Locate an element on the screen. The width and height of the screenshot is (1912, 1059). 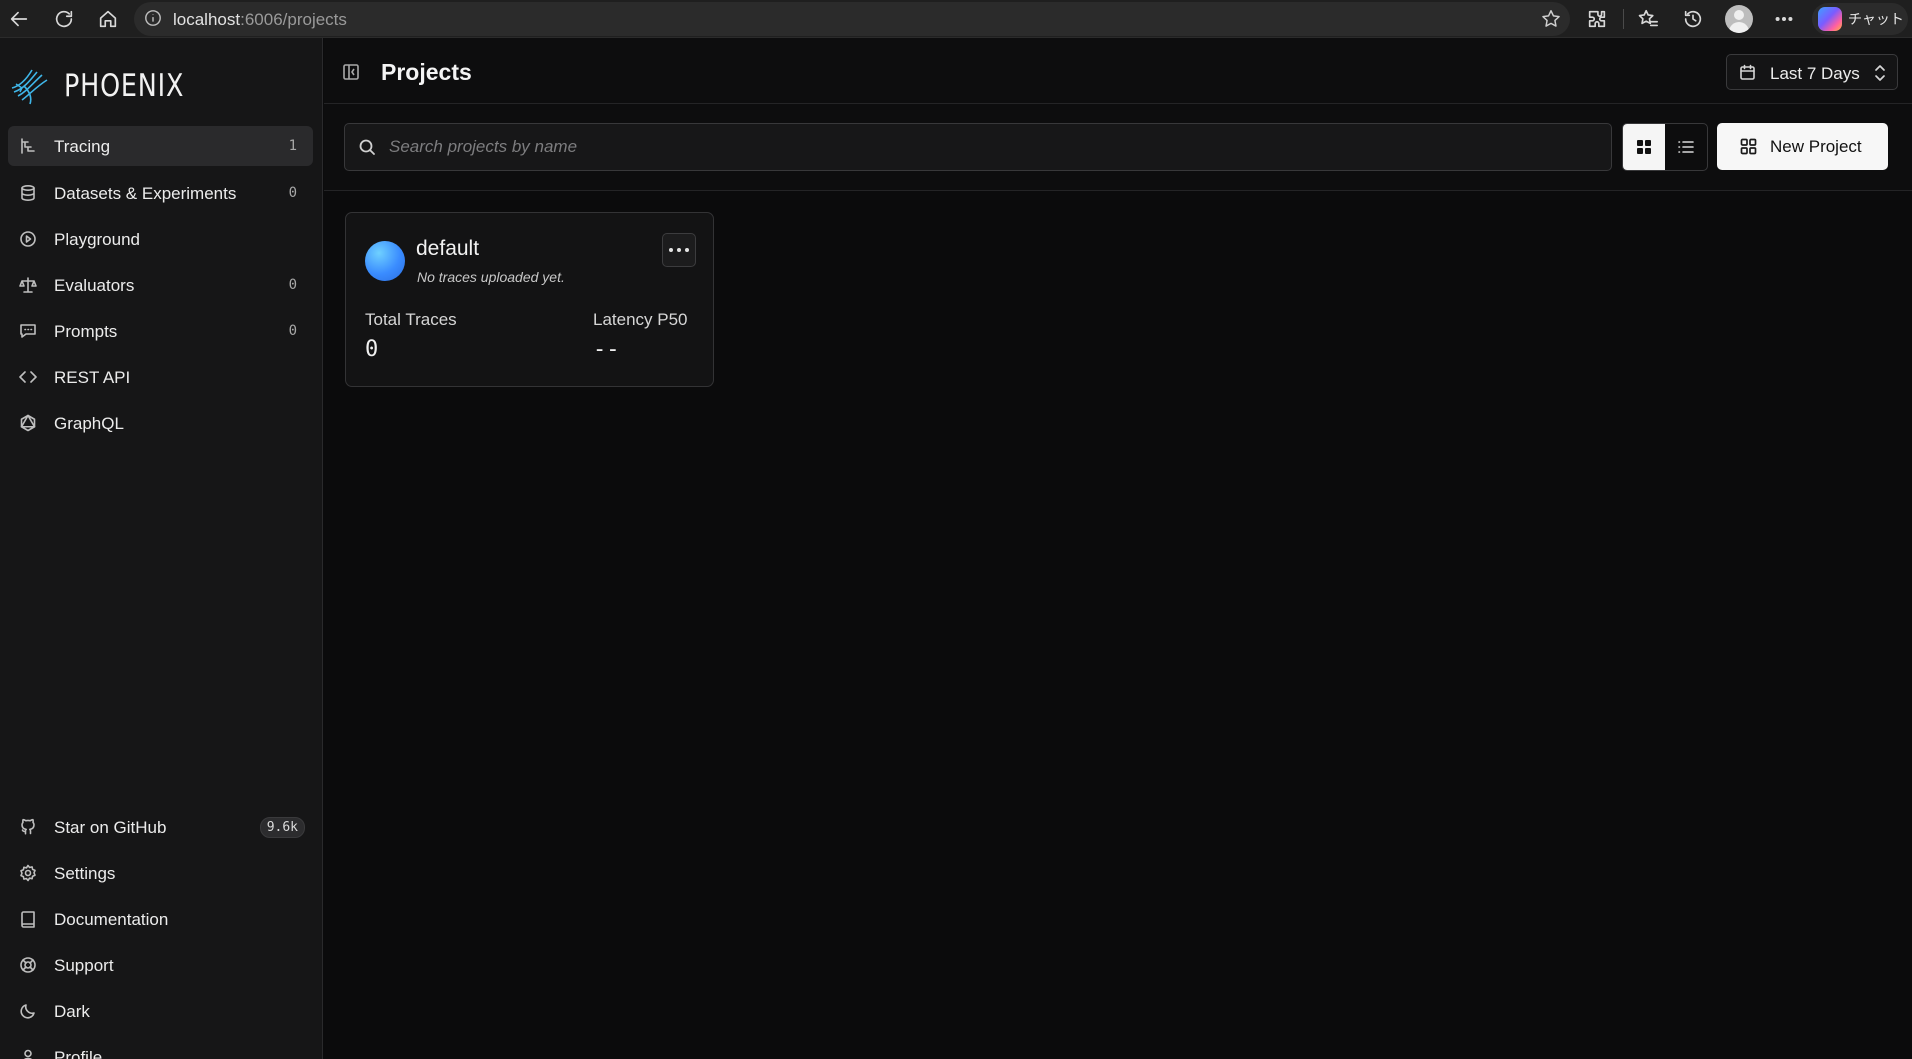
page-header: Projects Last 7 Days is located at coordinates (1118, 71).